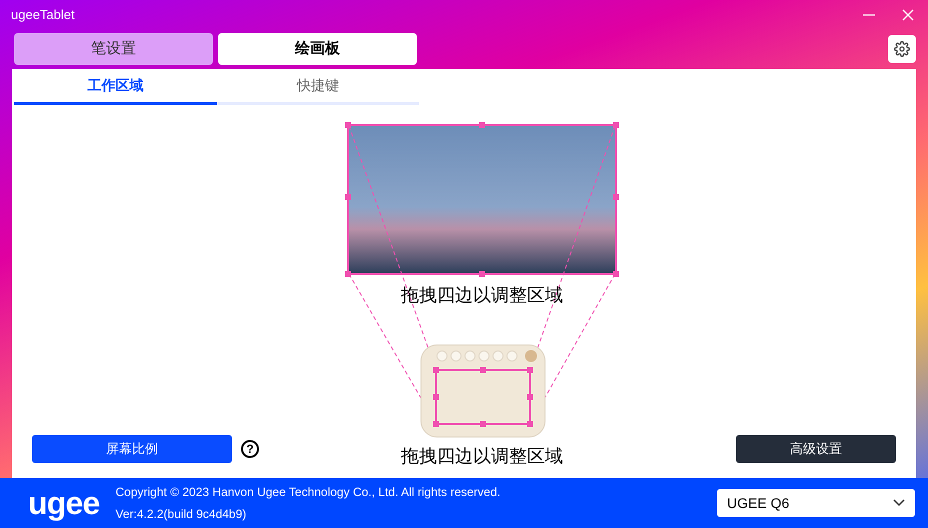 The height and width of the screenshot is (528, 928). I want to click on main-tab: 绘画板, so click(317, 49).